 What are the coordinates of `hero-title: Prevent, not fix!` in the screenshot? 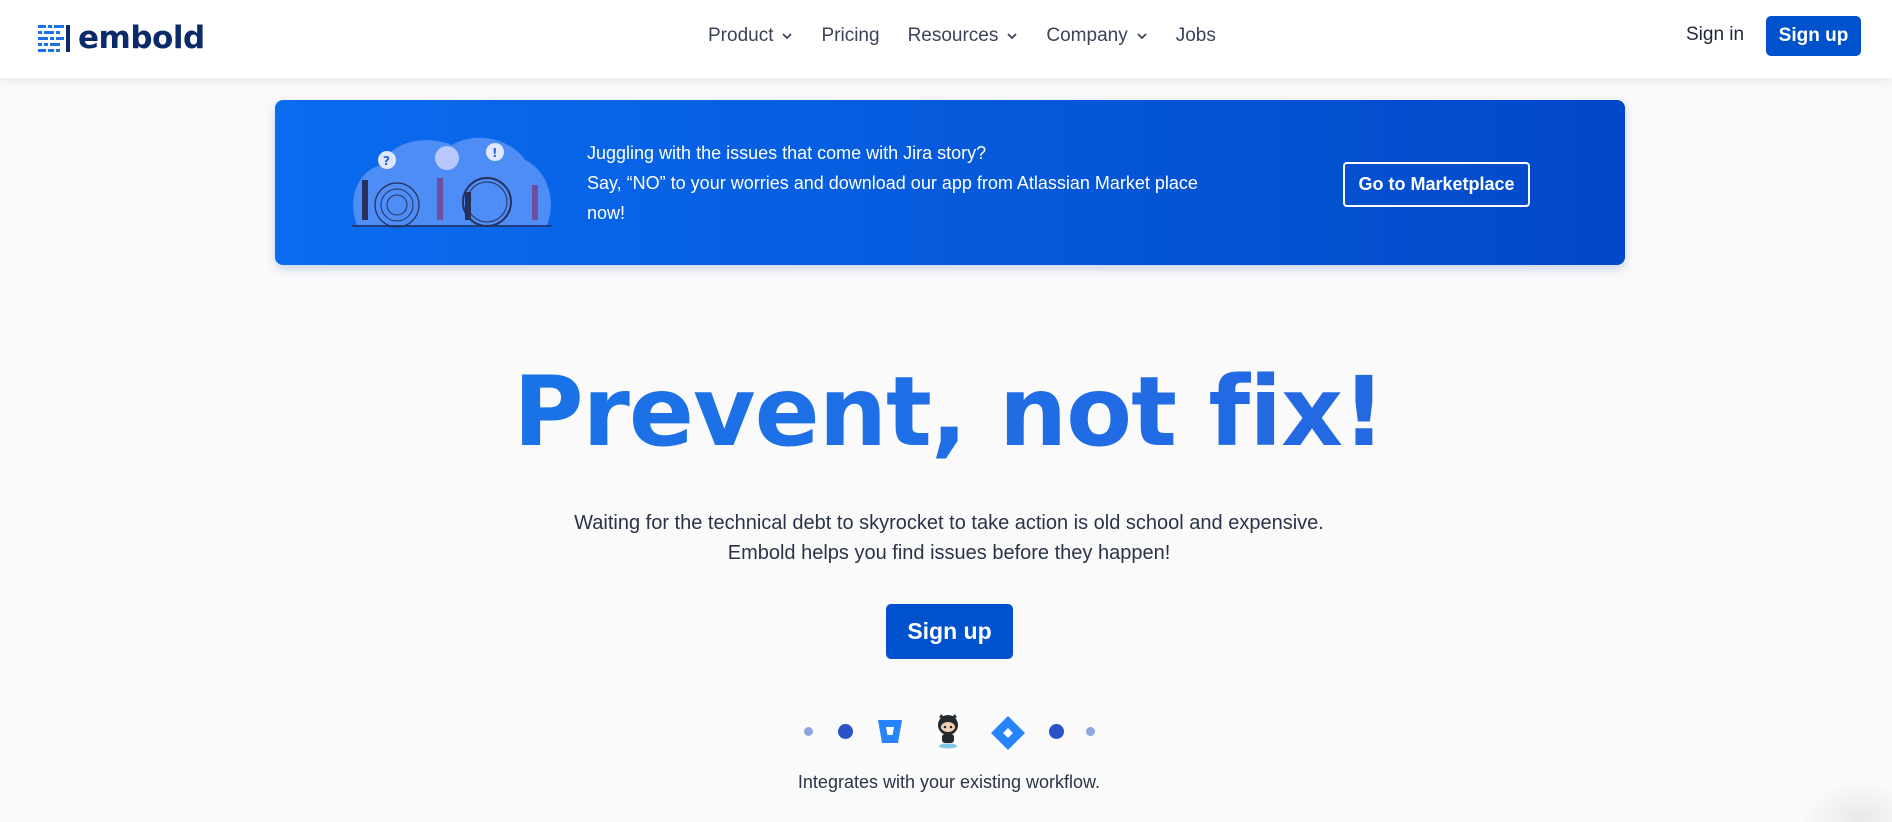 It's located at (946, 412).